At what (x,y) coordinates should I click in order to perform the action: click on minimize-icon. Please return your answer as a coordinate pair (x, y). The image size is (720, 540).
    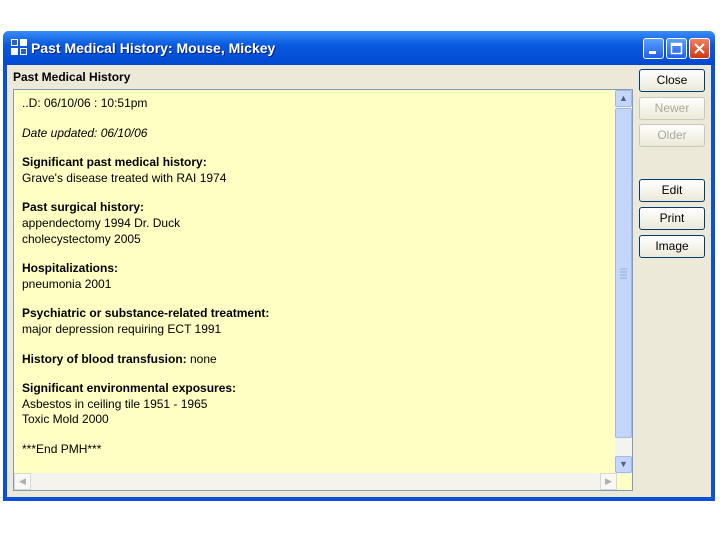
    Looking at the image, I should click on (652, 52).